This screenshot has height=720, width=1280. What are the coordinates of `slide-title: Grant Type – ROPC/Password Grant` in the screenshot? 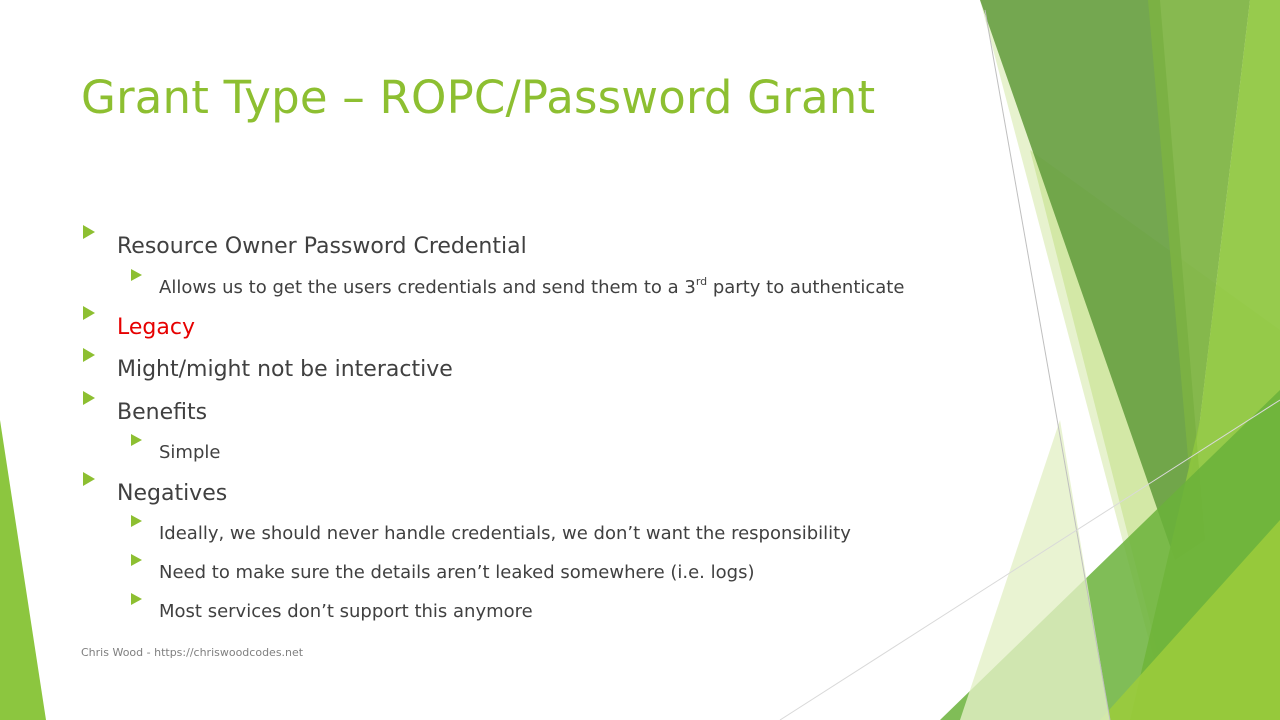 It's located at (478, 97).